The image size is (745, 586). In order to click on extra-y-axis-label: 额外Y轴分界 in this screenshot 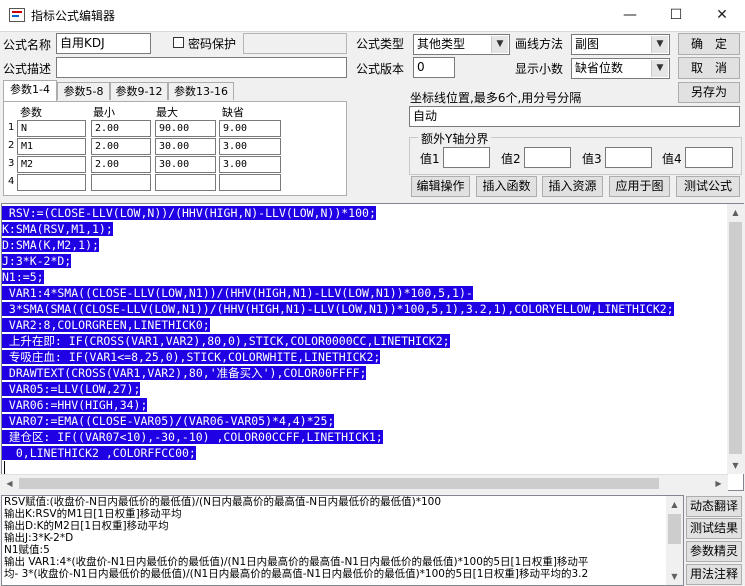, I will do `click(455, 138)`.